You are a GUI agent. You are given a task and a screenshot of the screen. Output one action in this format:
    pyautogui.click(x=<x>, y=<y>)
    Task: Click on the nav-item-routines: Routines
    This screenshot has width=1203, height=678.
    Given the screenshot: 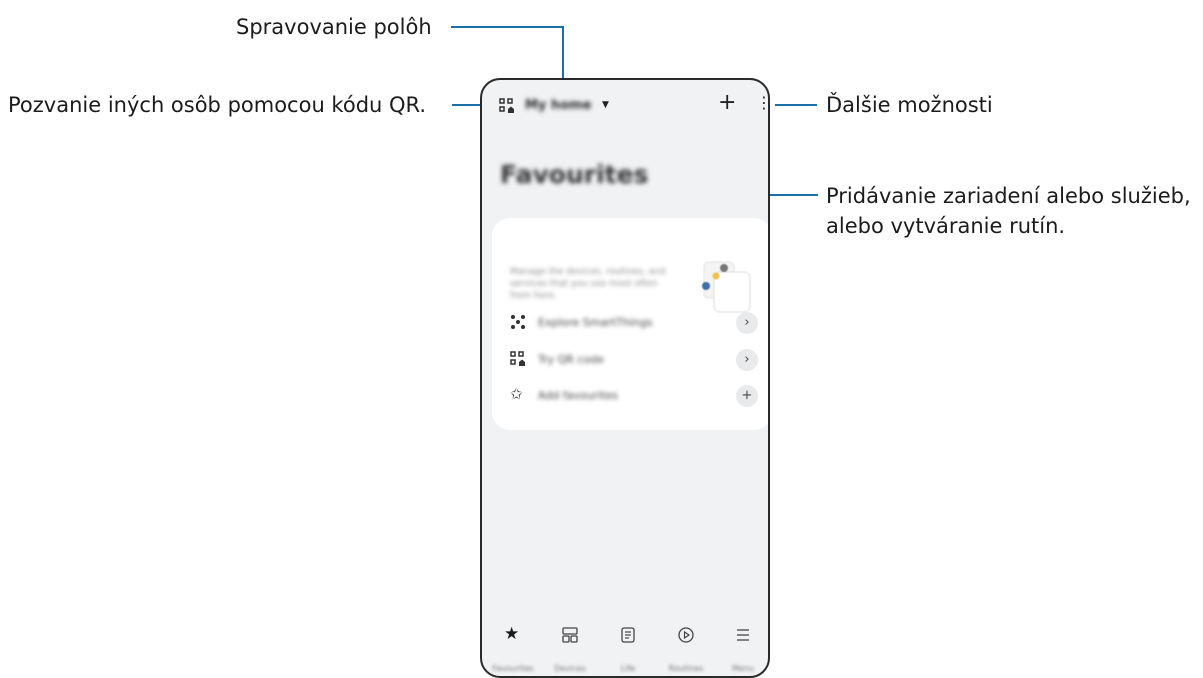 What is the action you would take?
    pyautogui.click(x=686, y=648)
    